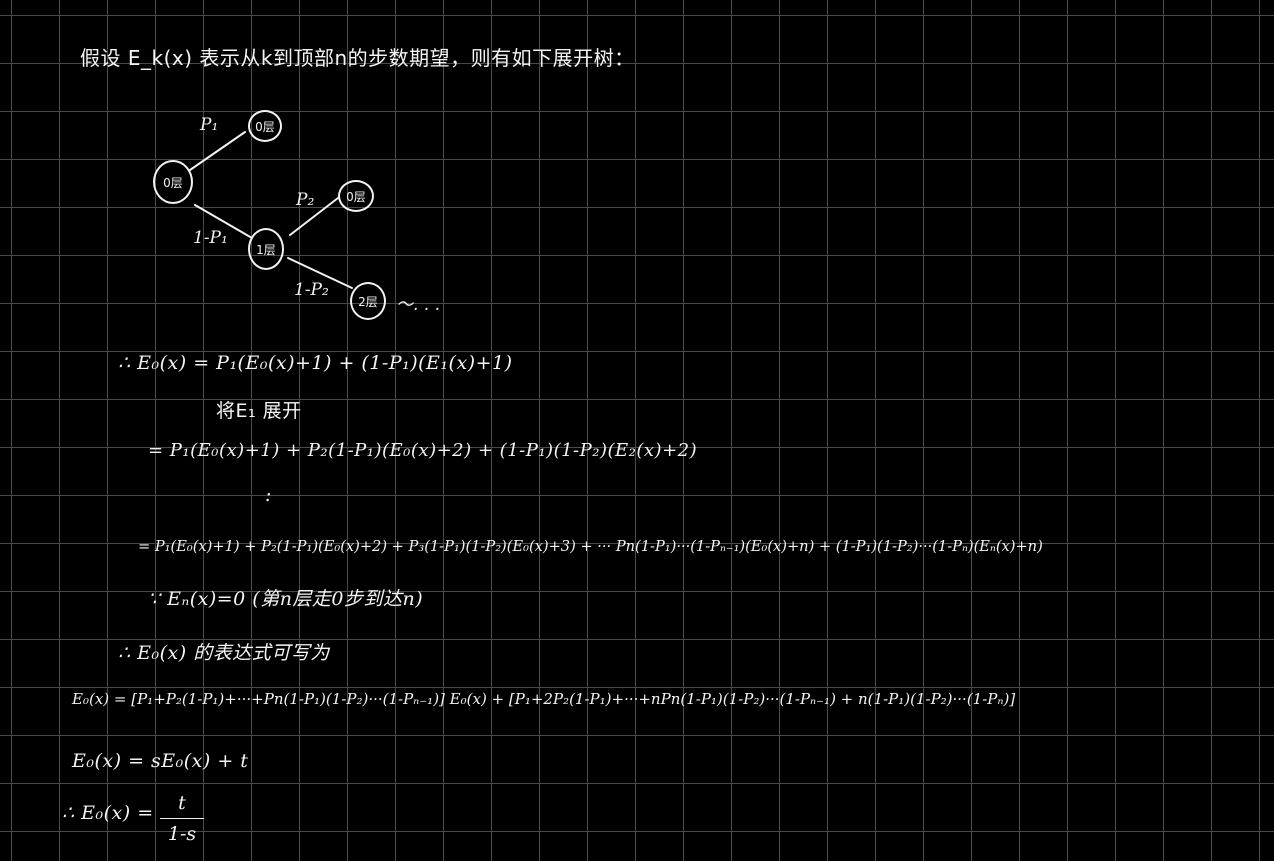 The height and width of the screenshot is (861, 1274). What do you see at coordinates (224, 653) in the screenshot?
I see `equation-5: ∴ E₀(x) 的表达式可写为` at bounding box center [224, 653].